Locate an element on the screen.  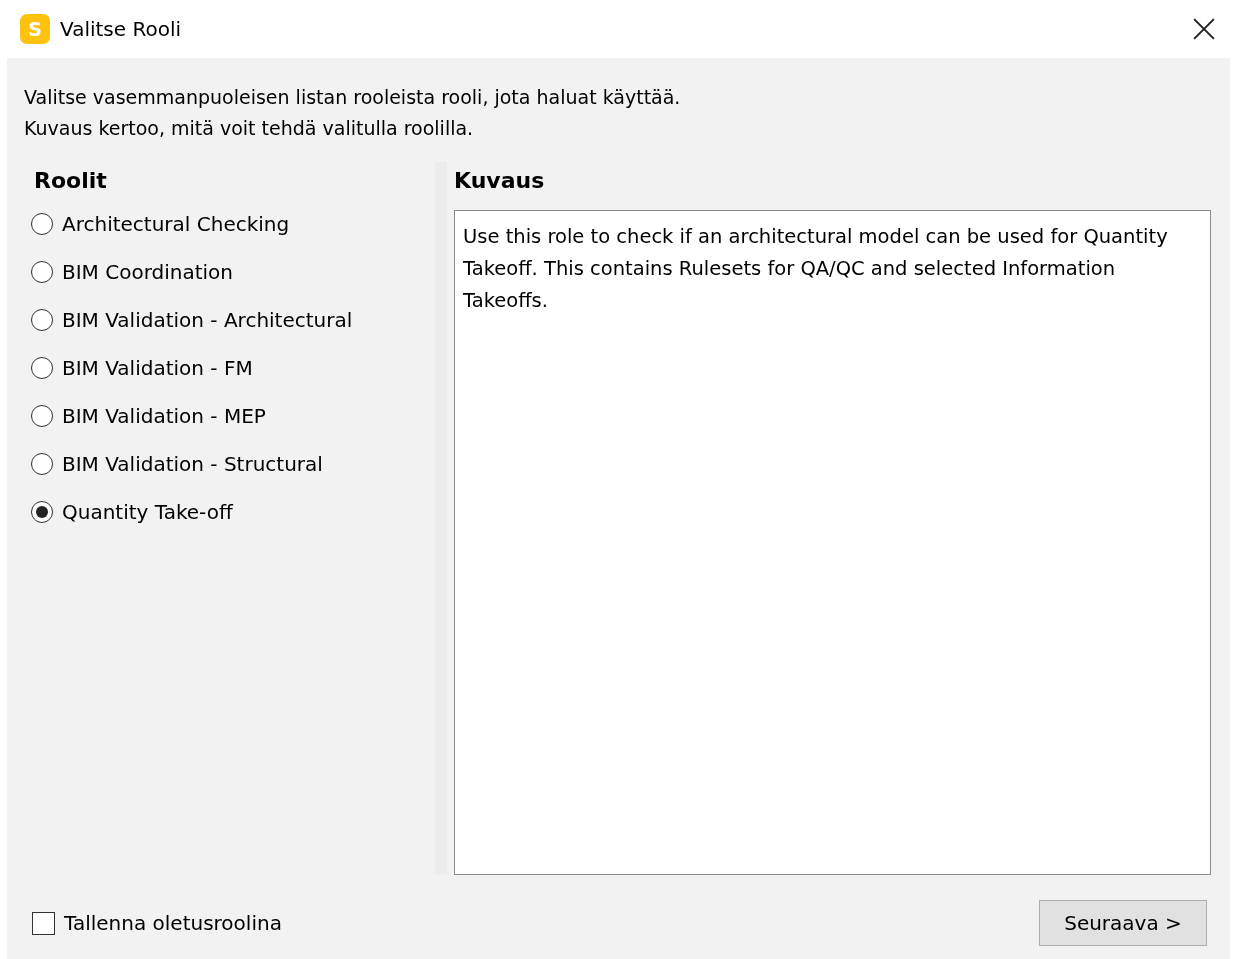
instruction-text: Valitse vasemmanpuoleisen listan rooleista rooli, jota haluat käyttää. is located at coordinates (353, 97).